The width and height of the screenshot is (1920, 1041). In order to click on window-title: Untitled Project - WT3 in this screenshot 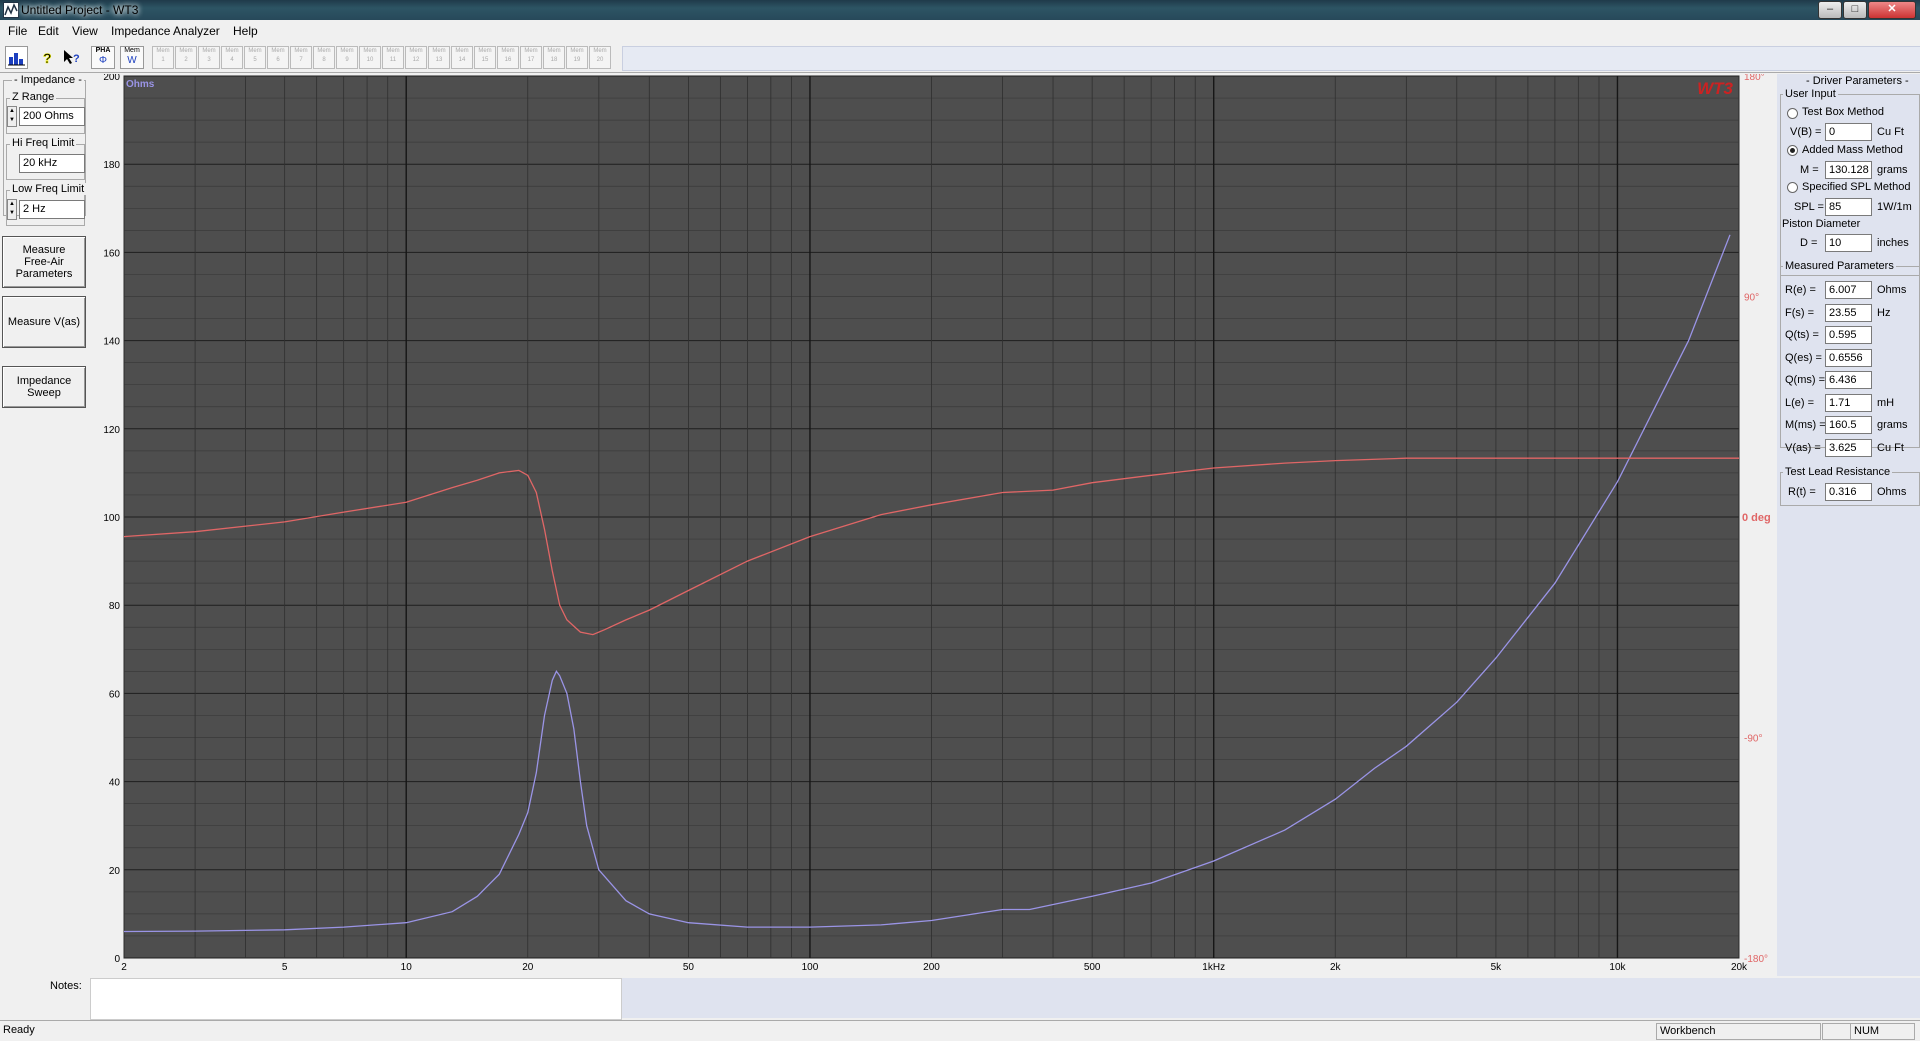, I will do `click(80, 10)`.